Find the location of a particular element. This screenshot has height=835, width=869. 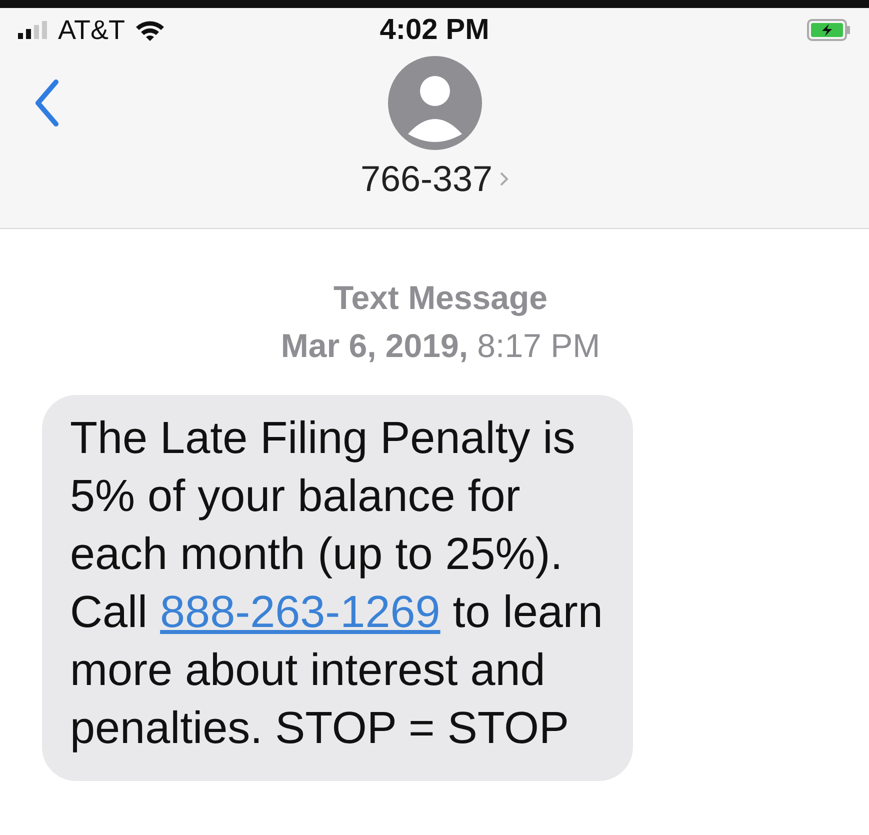

wifi-icon is located at coordinates (150, 30).